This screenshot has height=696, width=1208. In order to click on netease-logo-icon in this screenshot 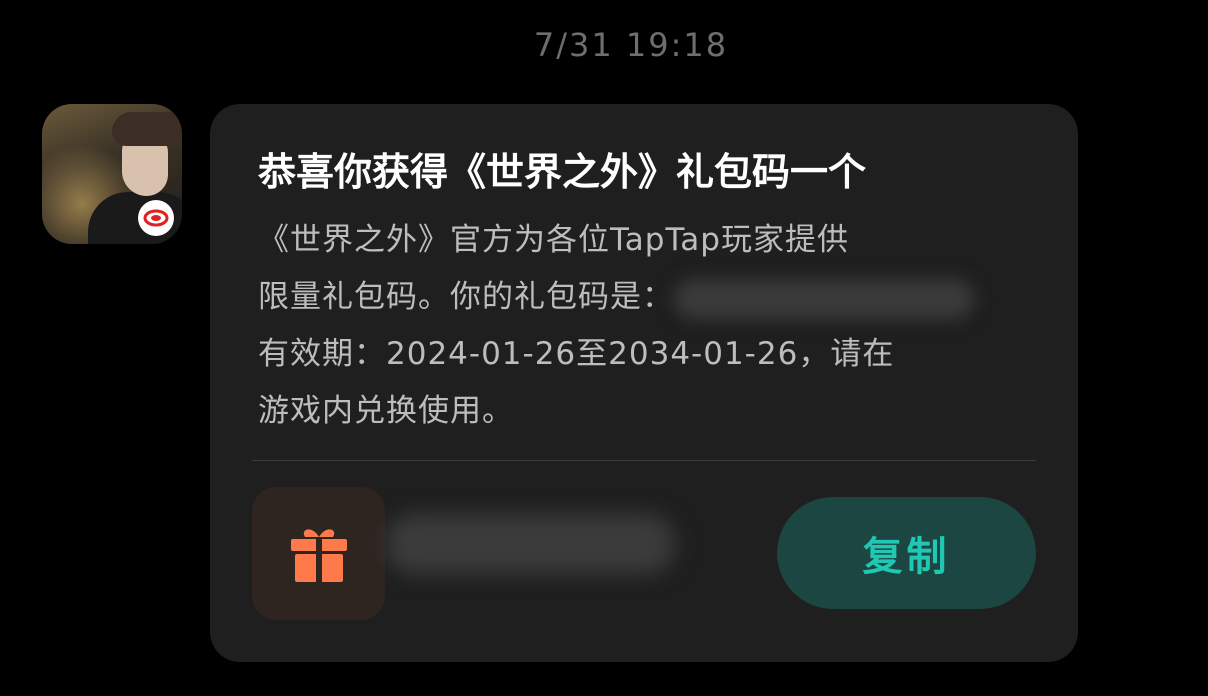, I will do `click(156, 218)`.